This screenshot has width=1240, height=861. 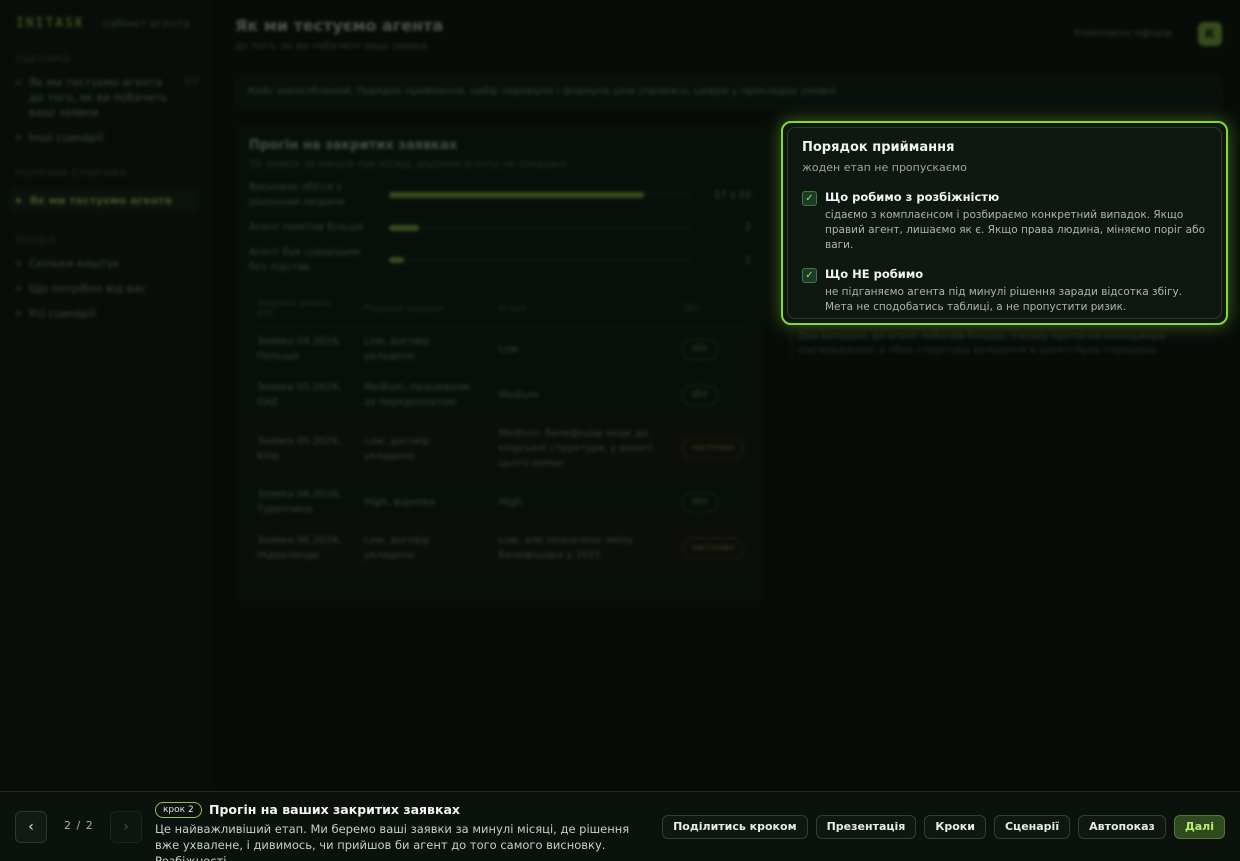 I want to click on chevron-right-icon: ›, so click(x=126, y=827).